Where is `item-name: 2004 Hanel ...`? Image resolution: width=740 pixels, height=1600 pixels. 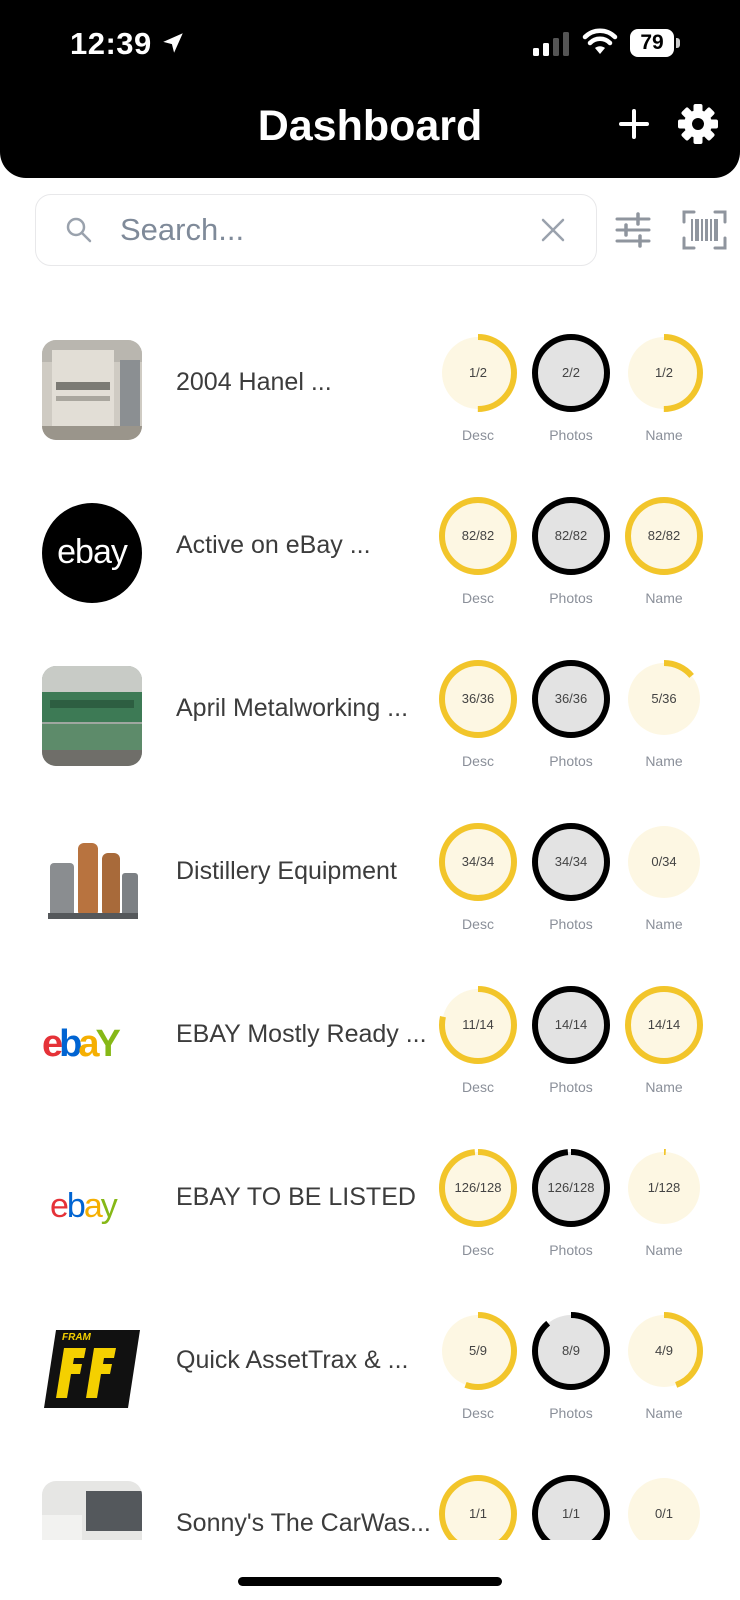
item-name: 2004 Hanel ... is located at coordinates (254, 382).